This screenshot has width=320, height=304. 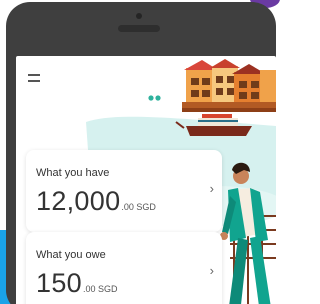 I want to click on what-you-owe-amount-major: 150, so click(x=59, y=283).